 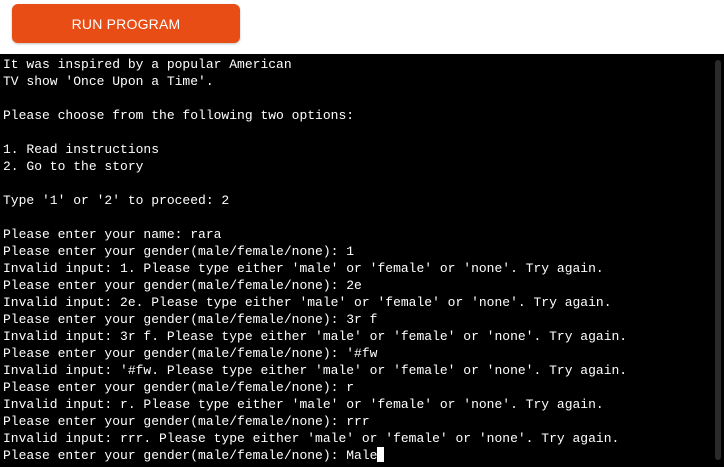 What do you see at coordinates (355, 200) in the screenshot?
I see `terminal-line: Type '1' or '2' to proceed: 2` at bounding box center [355, 200].